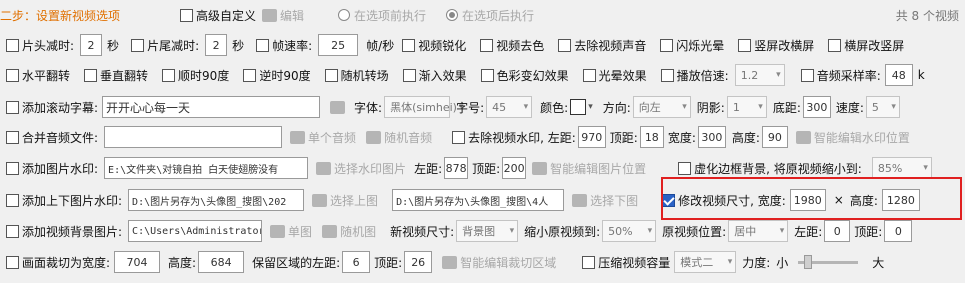  I want to click on fps-input: 25, so click(338, 45).